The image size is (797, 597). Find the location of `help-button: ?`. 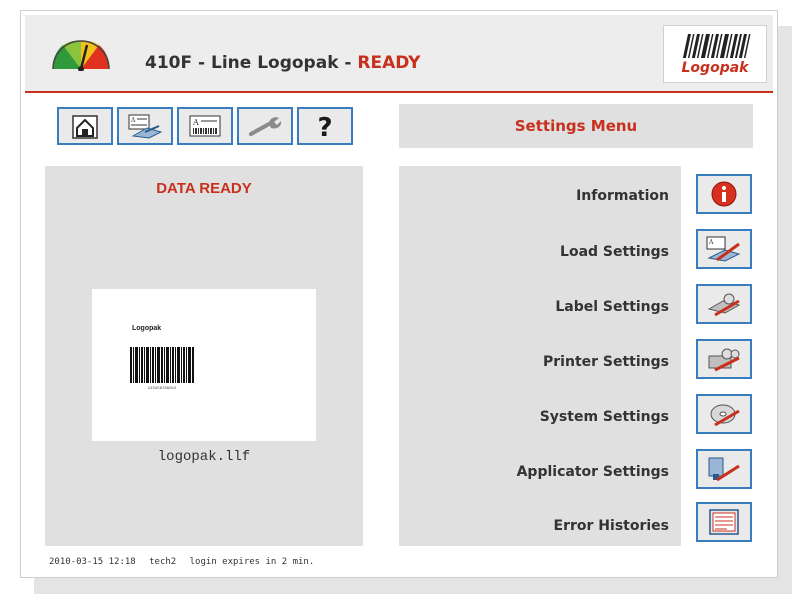

help-button: ? is located at coordinates (325, 126).